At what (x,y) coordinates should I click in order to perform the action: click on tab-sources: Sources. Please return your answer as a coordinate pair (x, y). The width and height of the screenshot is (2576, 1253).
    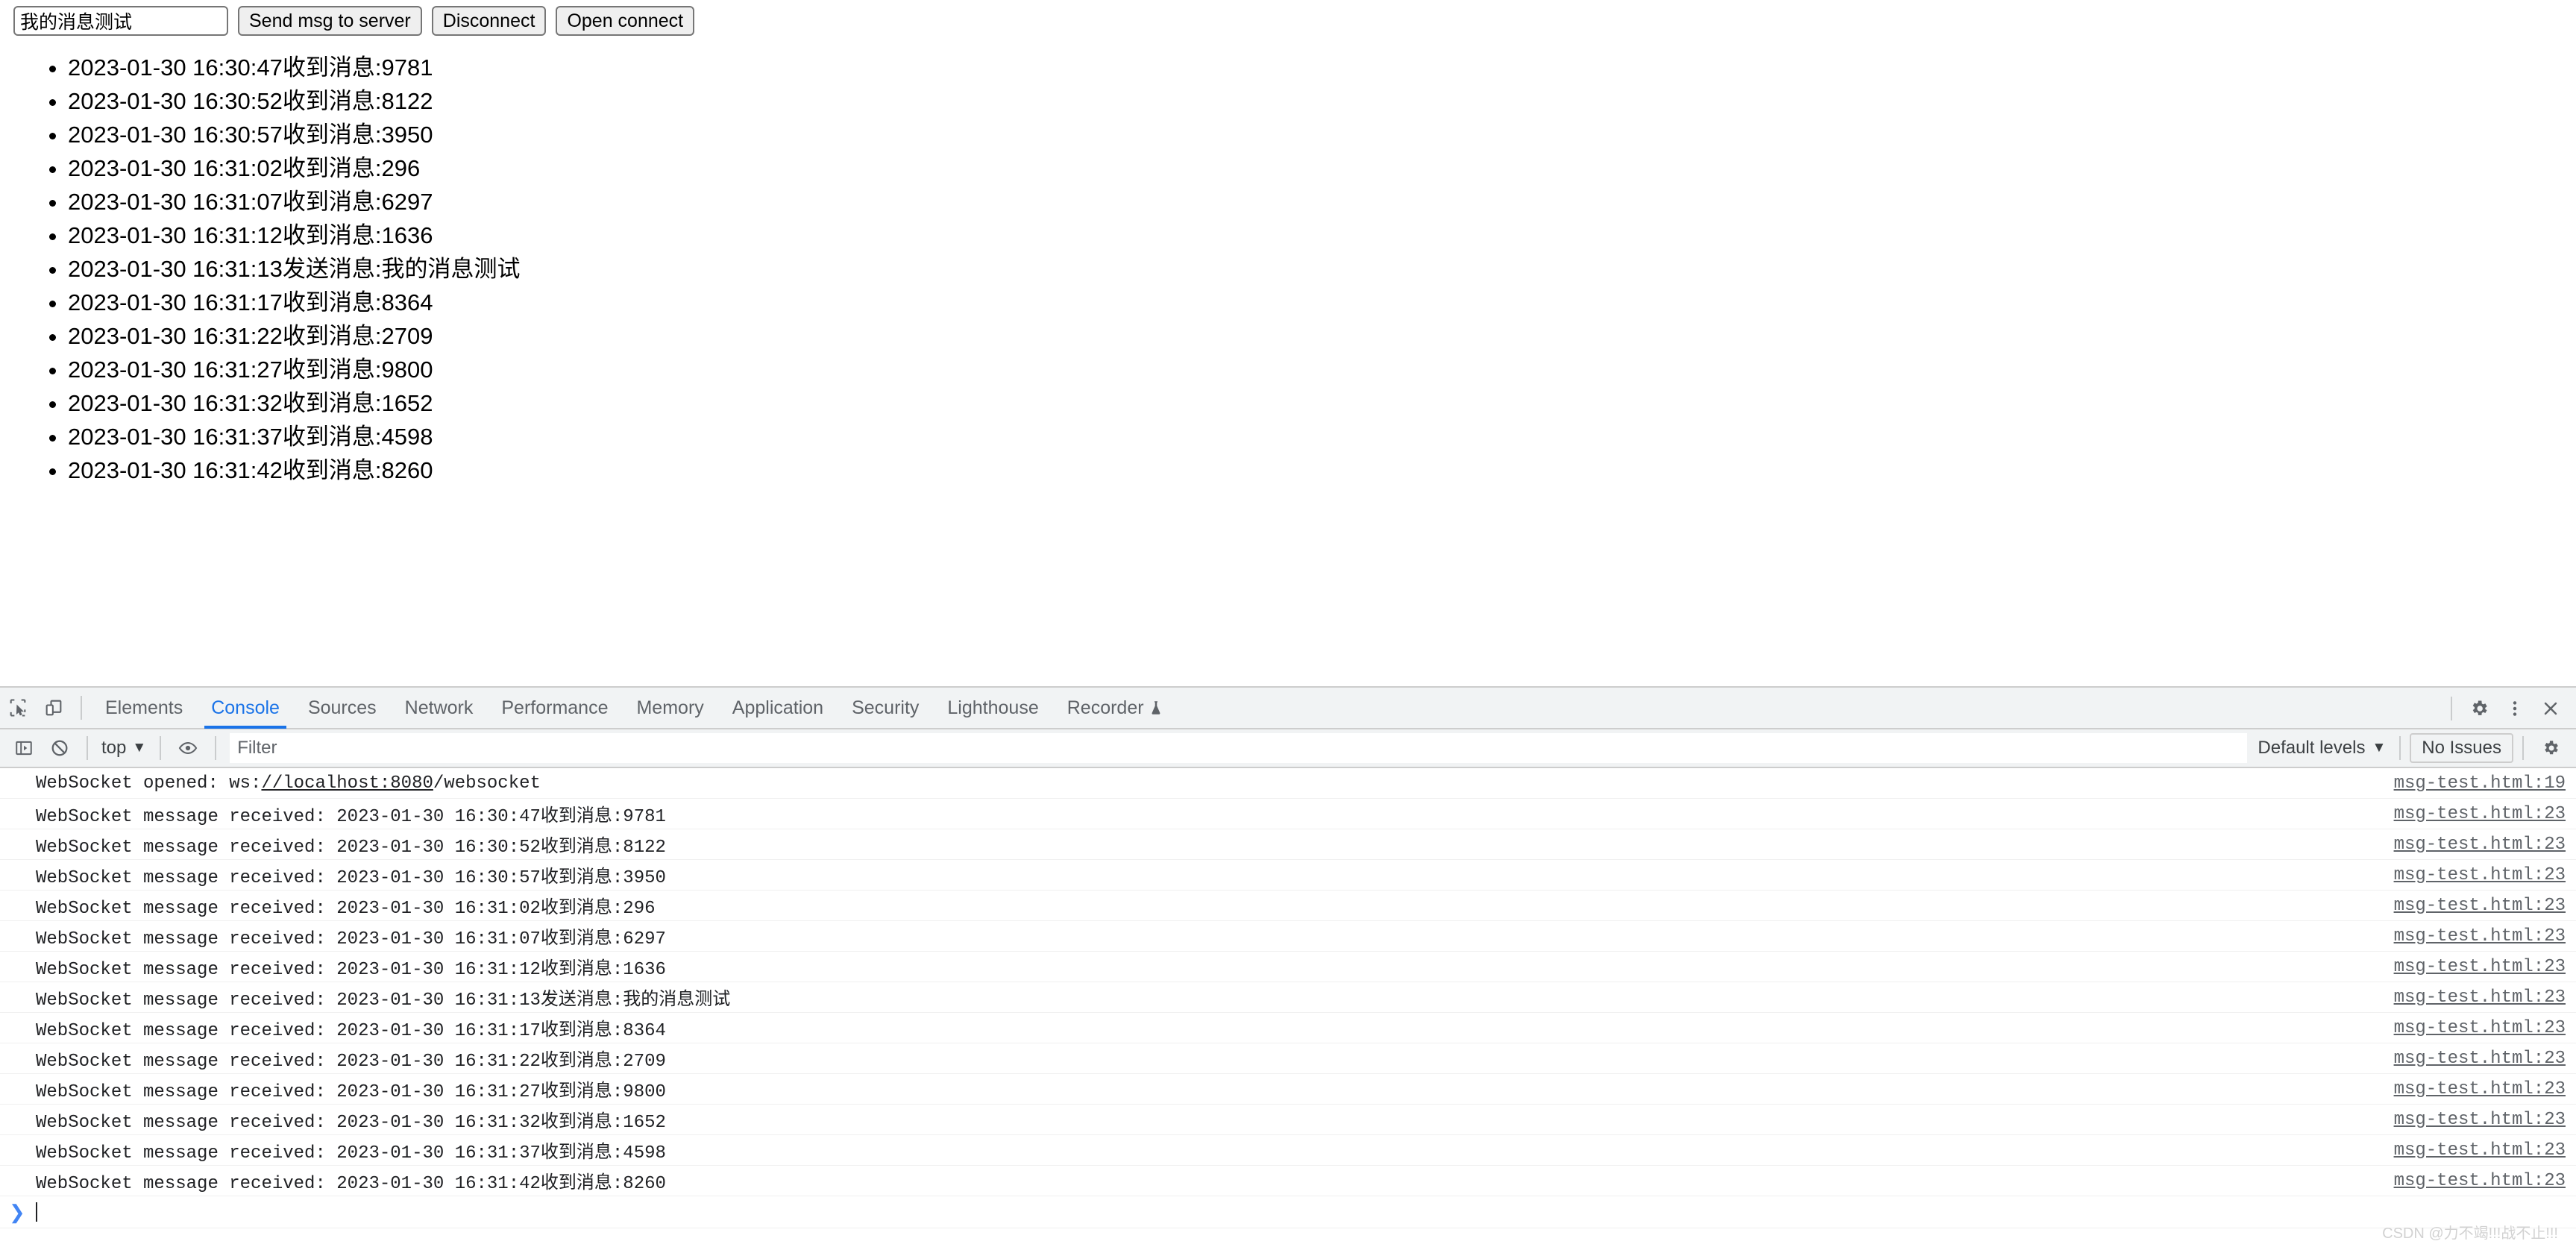
    Looking at the image, I should click on (342, 708).